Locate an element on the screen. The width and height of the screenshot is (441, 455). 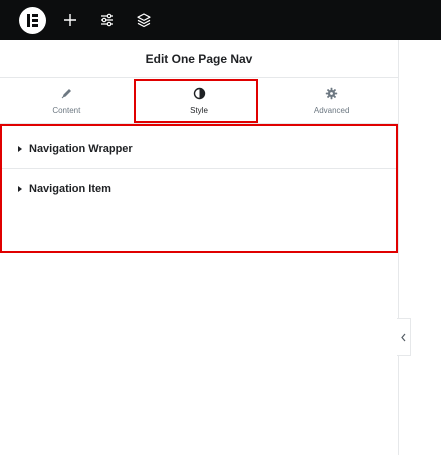
tab-label: Advanced is located at coordinates (331, 110).